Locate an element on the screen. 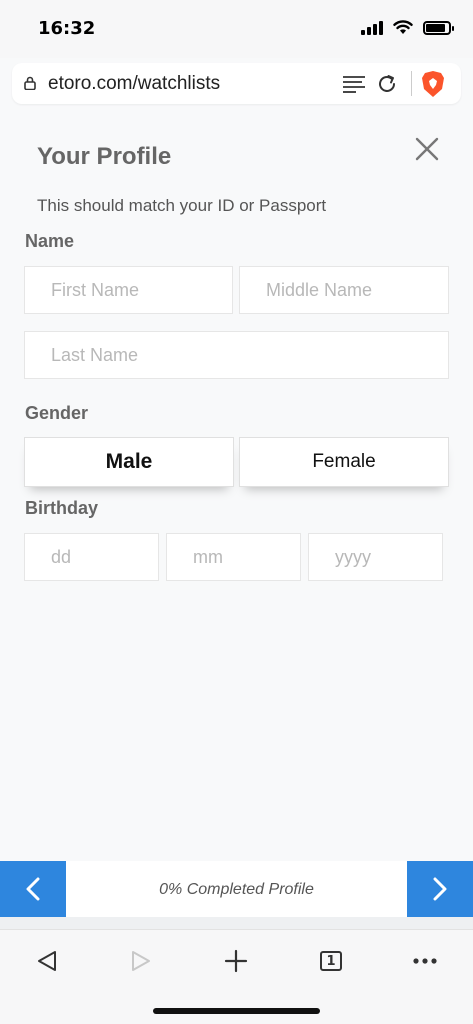 This screenshot has height=1024, width=473. name-label: Name is located at coordinates (50, 241).